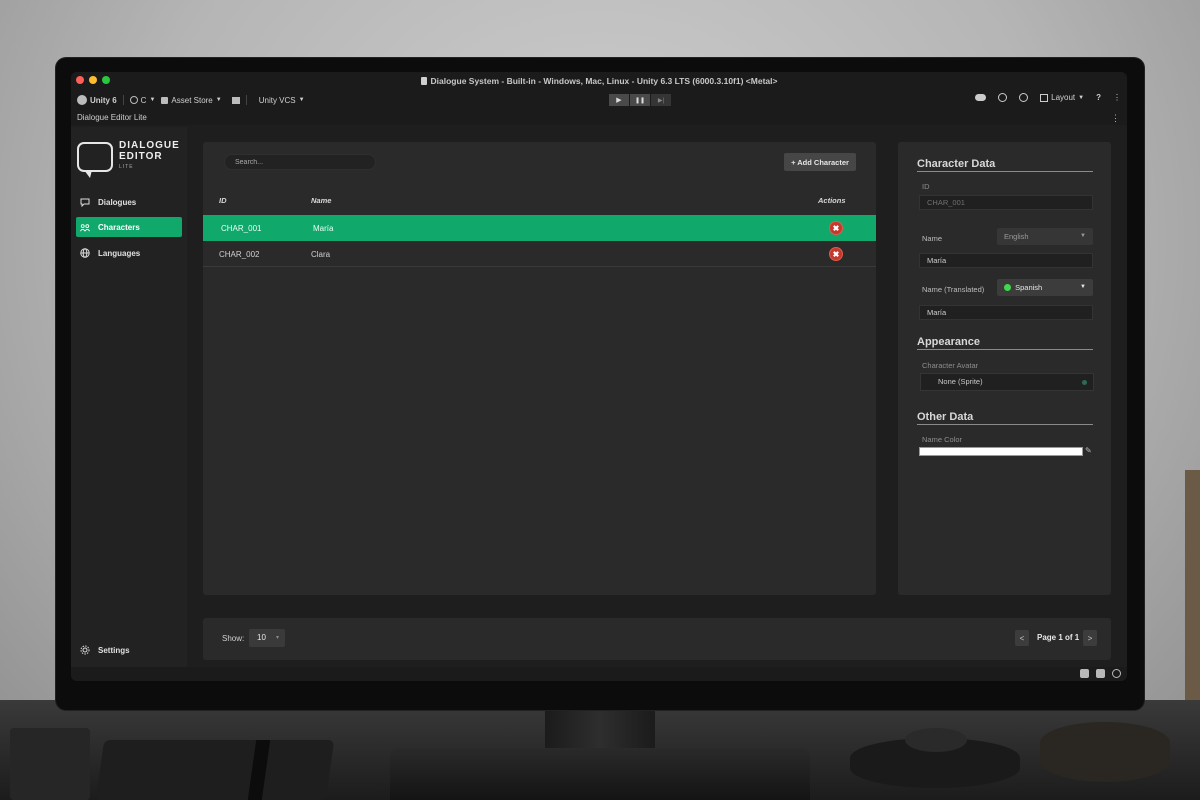 Image resolution: width=1200 pixels, height=800 pixels. What do you see at coordinates (106, 80) in the screenshot?
I see `maximize-window-button` at bounding box center [106, 80].